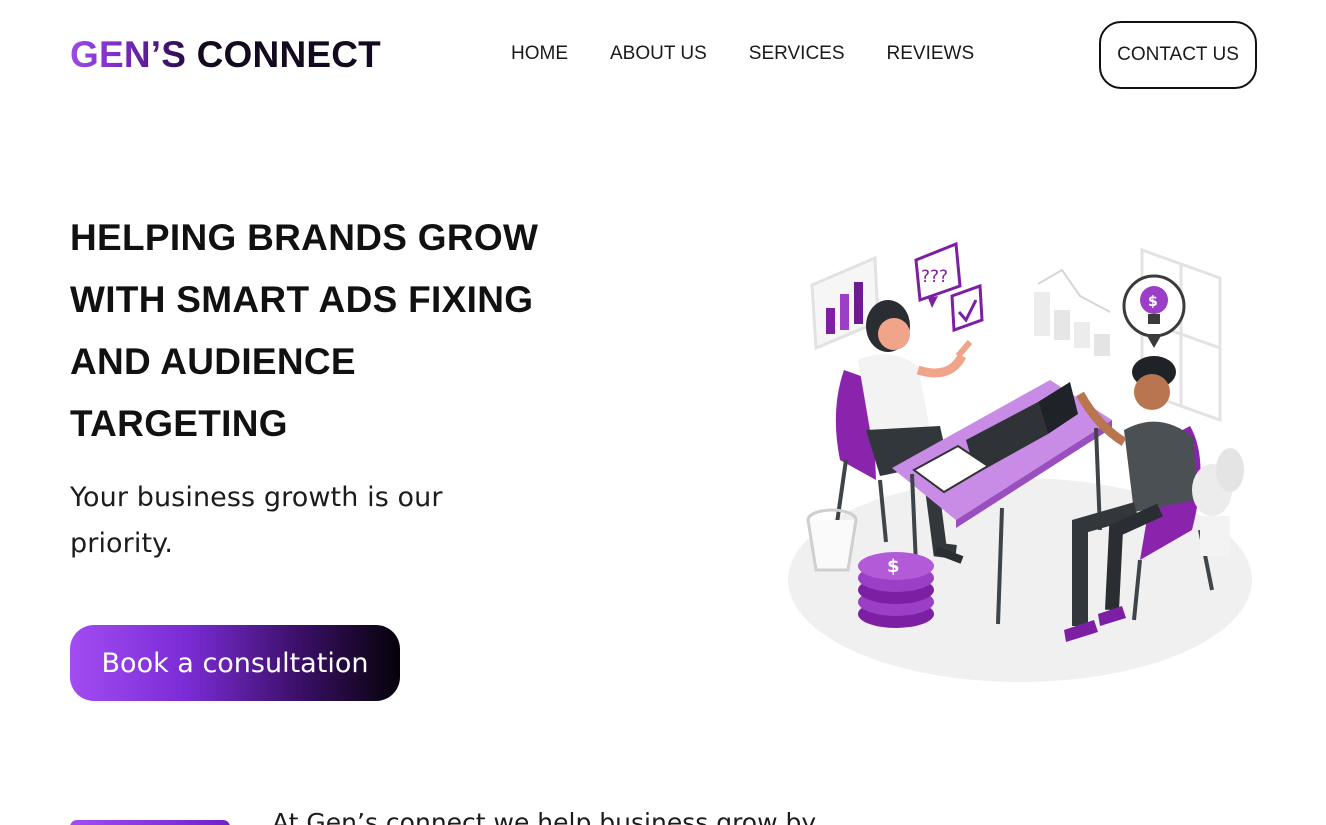  I want to click on hero-title-line-2: WITH SMART ADS FIXING, so click(302, 299).